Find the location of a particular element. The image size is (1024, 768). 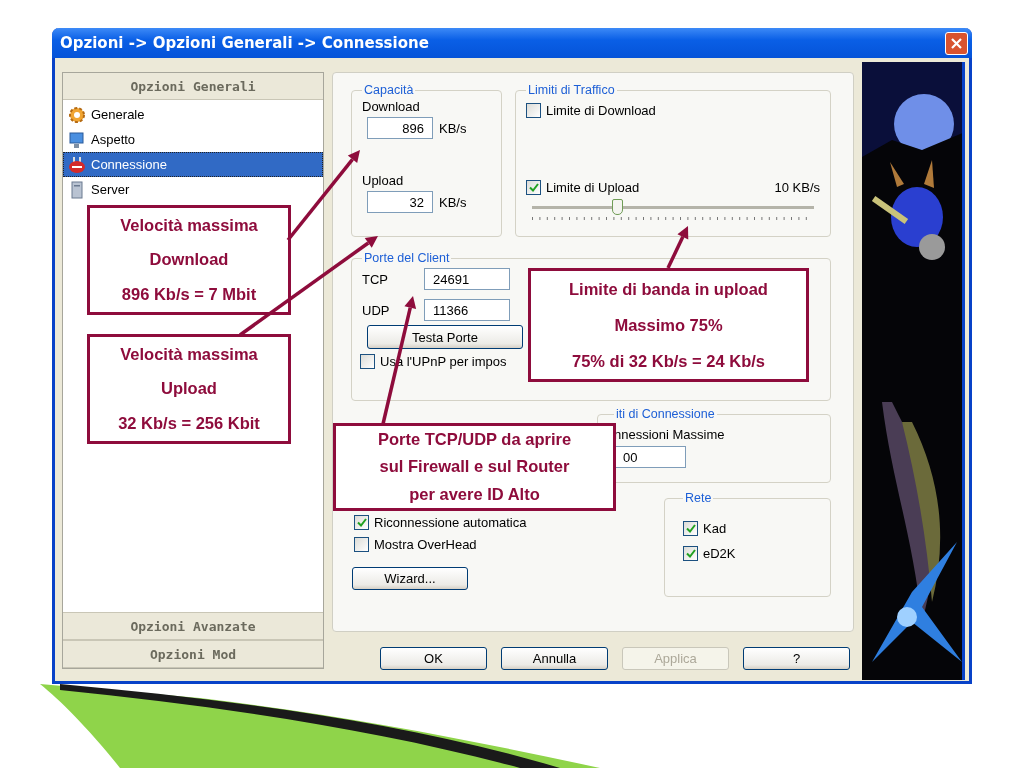

checkbox-label: Limite di Upload is located at coordinates (593, 187).